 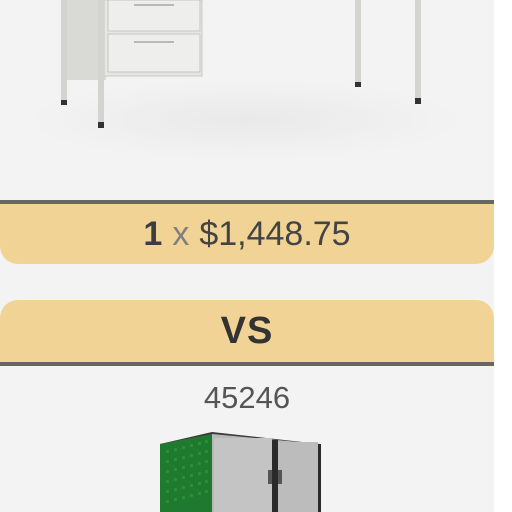 What do you see at coordinates (247, 330) in the screenshot?
I see `vs-label: VS` at bounding box center [247, 330].